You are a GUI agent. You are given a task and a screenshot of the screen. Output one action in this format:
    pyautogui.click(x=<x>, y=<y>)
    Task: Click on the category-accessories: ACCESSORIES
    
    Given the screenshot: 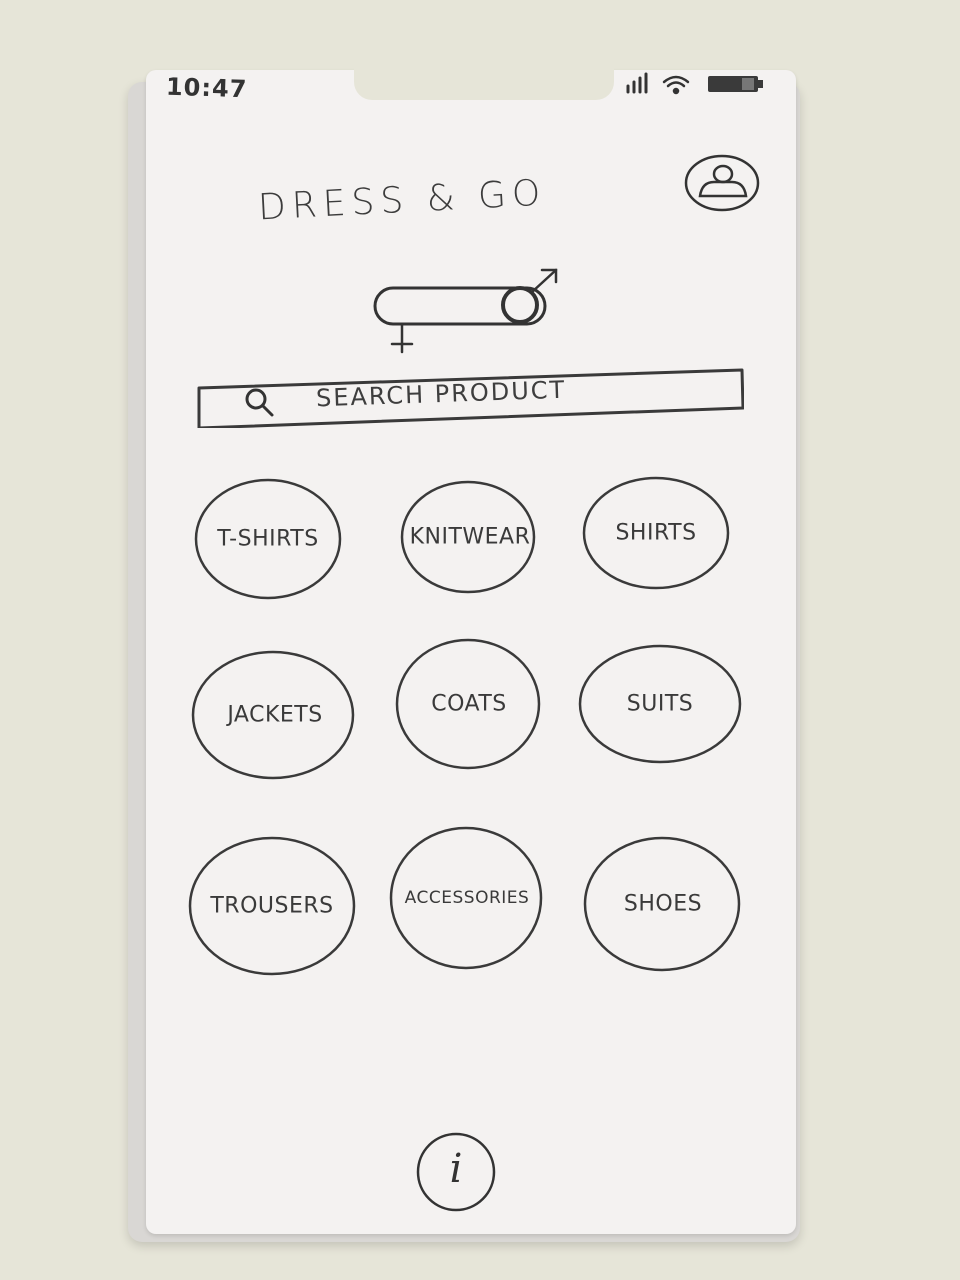 What is the action you would take?
    pyautogui.click(x=467, y=898)
    